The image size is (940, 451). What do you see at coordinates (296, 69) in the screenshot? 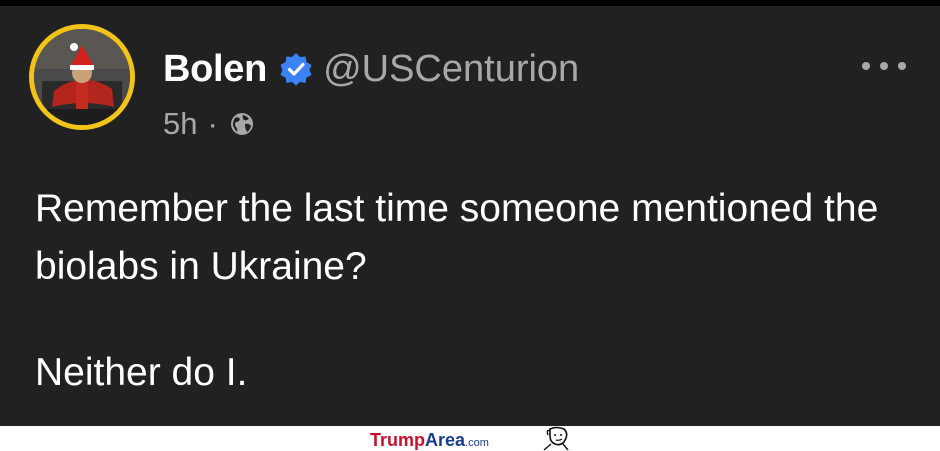
I see `verified-badge-icon` at bounding box center [296, 69].